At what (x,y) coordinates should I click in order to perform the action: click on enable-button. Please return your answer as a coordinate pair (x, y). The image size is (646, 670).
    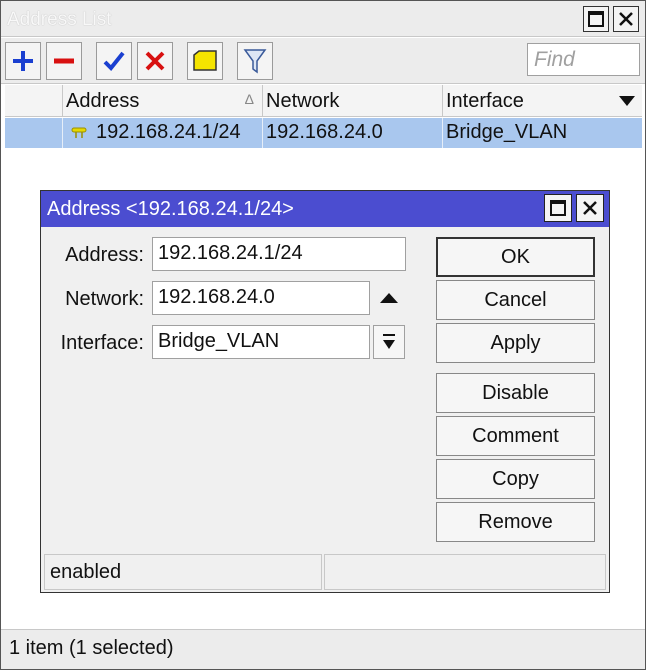
    Looking at the image, I should click on (114, 61).